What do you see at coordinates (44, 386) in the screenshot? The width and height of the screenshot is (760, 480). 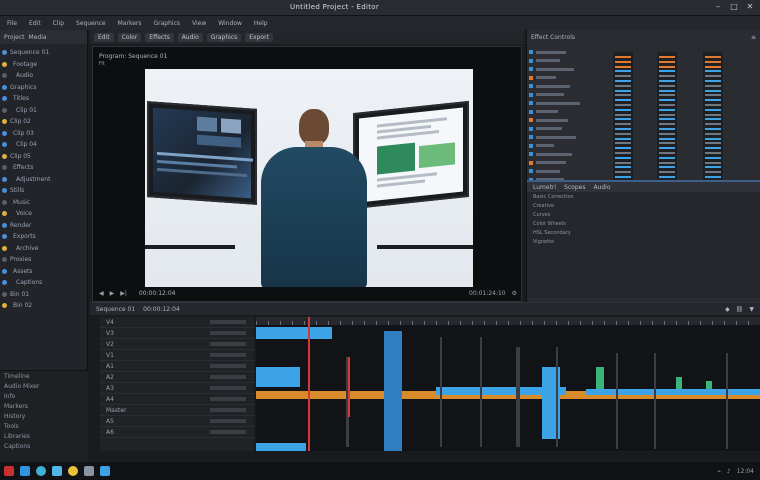 I see `panel-list-item: Audio Mixer` at bounding box center [44, 386].